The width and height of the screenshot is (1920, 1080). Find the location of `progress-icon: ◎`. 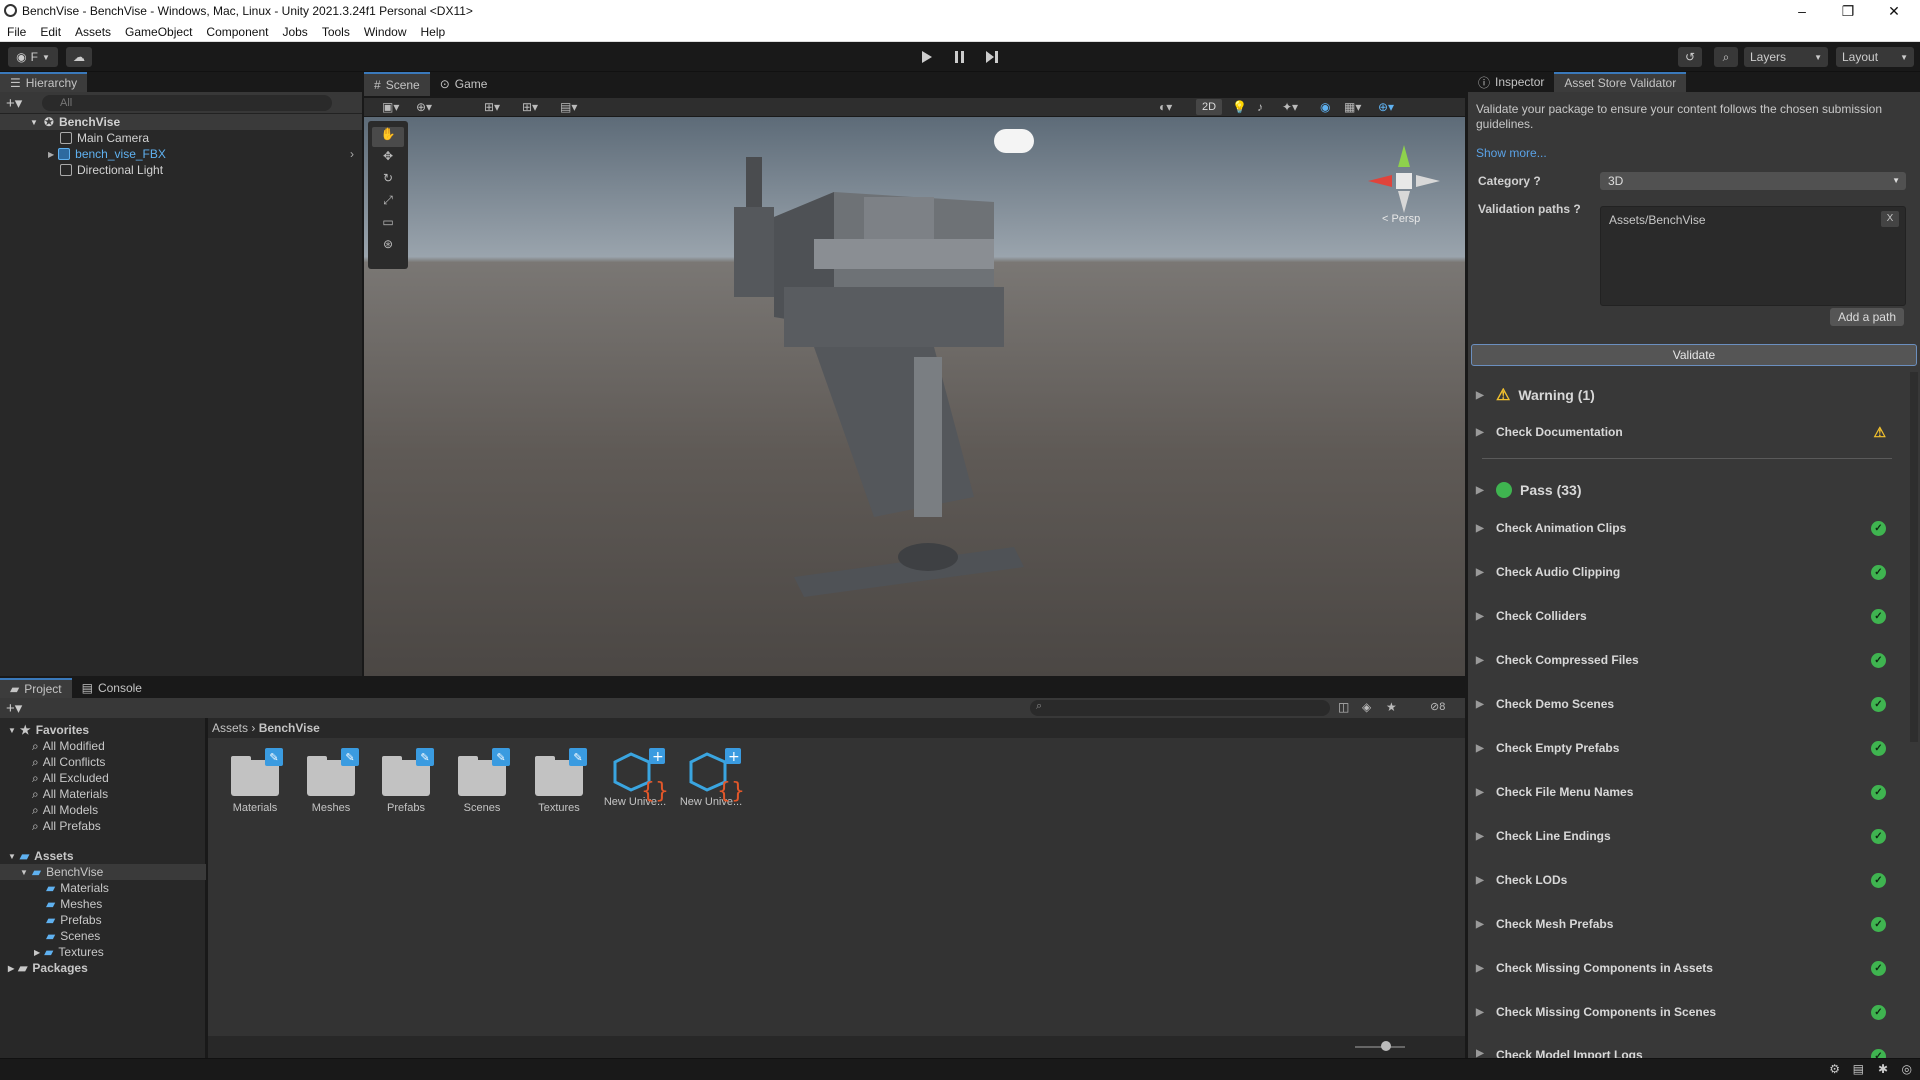

progress-icon: ◎ is located at coordinates (1907, 1069).